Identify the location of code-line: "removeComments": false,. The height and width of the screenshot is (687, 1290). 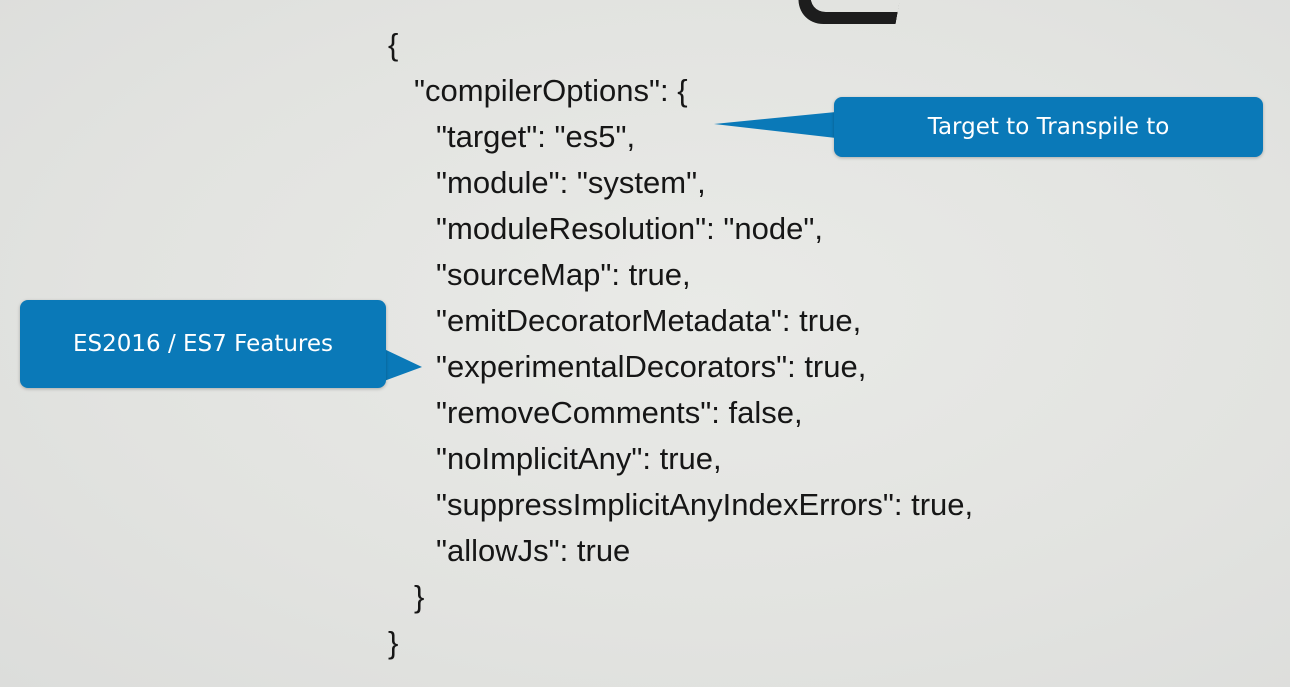
(619, 412).